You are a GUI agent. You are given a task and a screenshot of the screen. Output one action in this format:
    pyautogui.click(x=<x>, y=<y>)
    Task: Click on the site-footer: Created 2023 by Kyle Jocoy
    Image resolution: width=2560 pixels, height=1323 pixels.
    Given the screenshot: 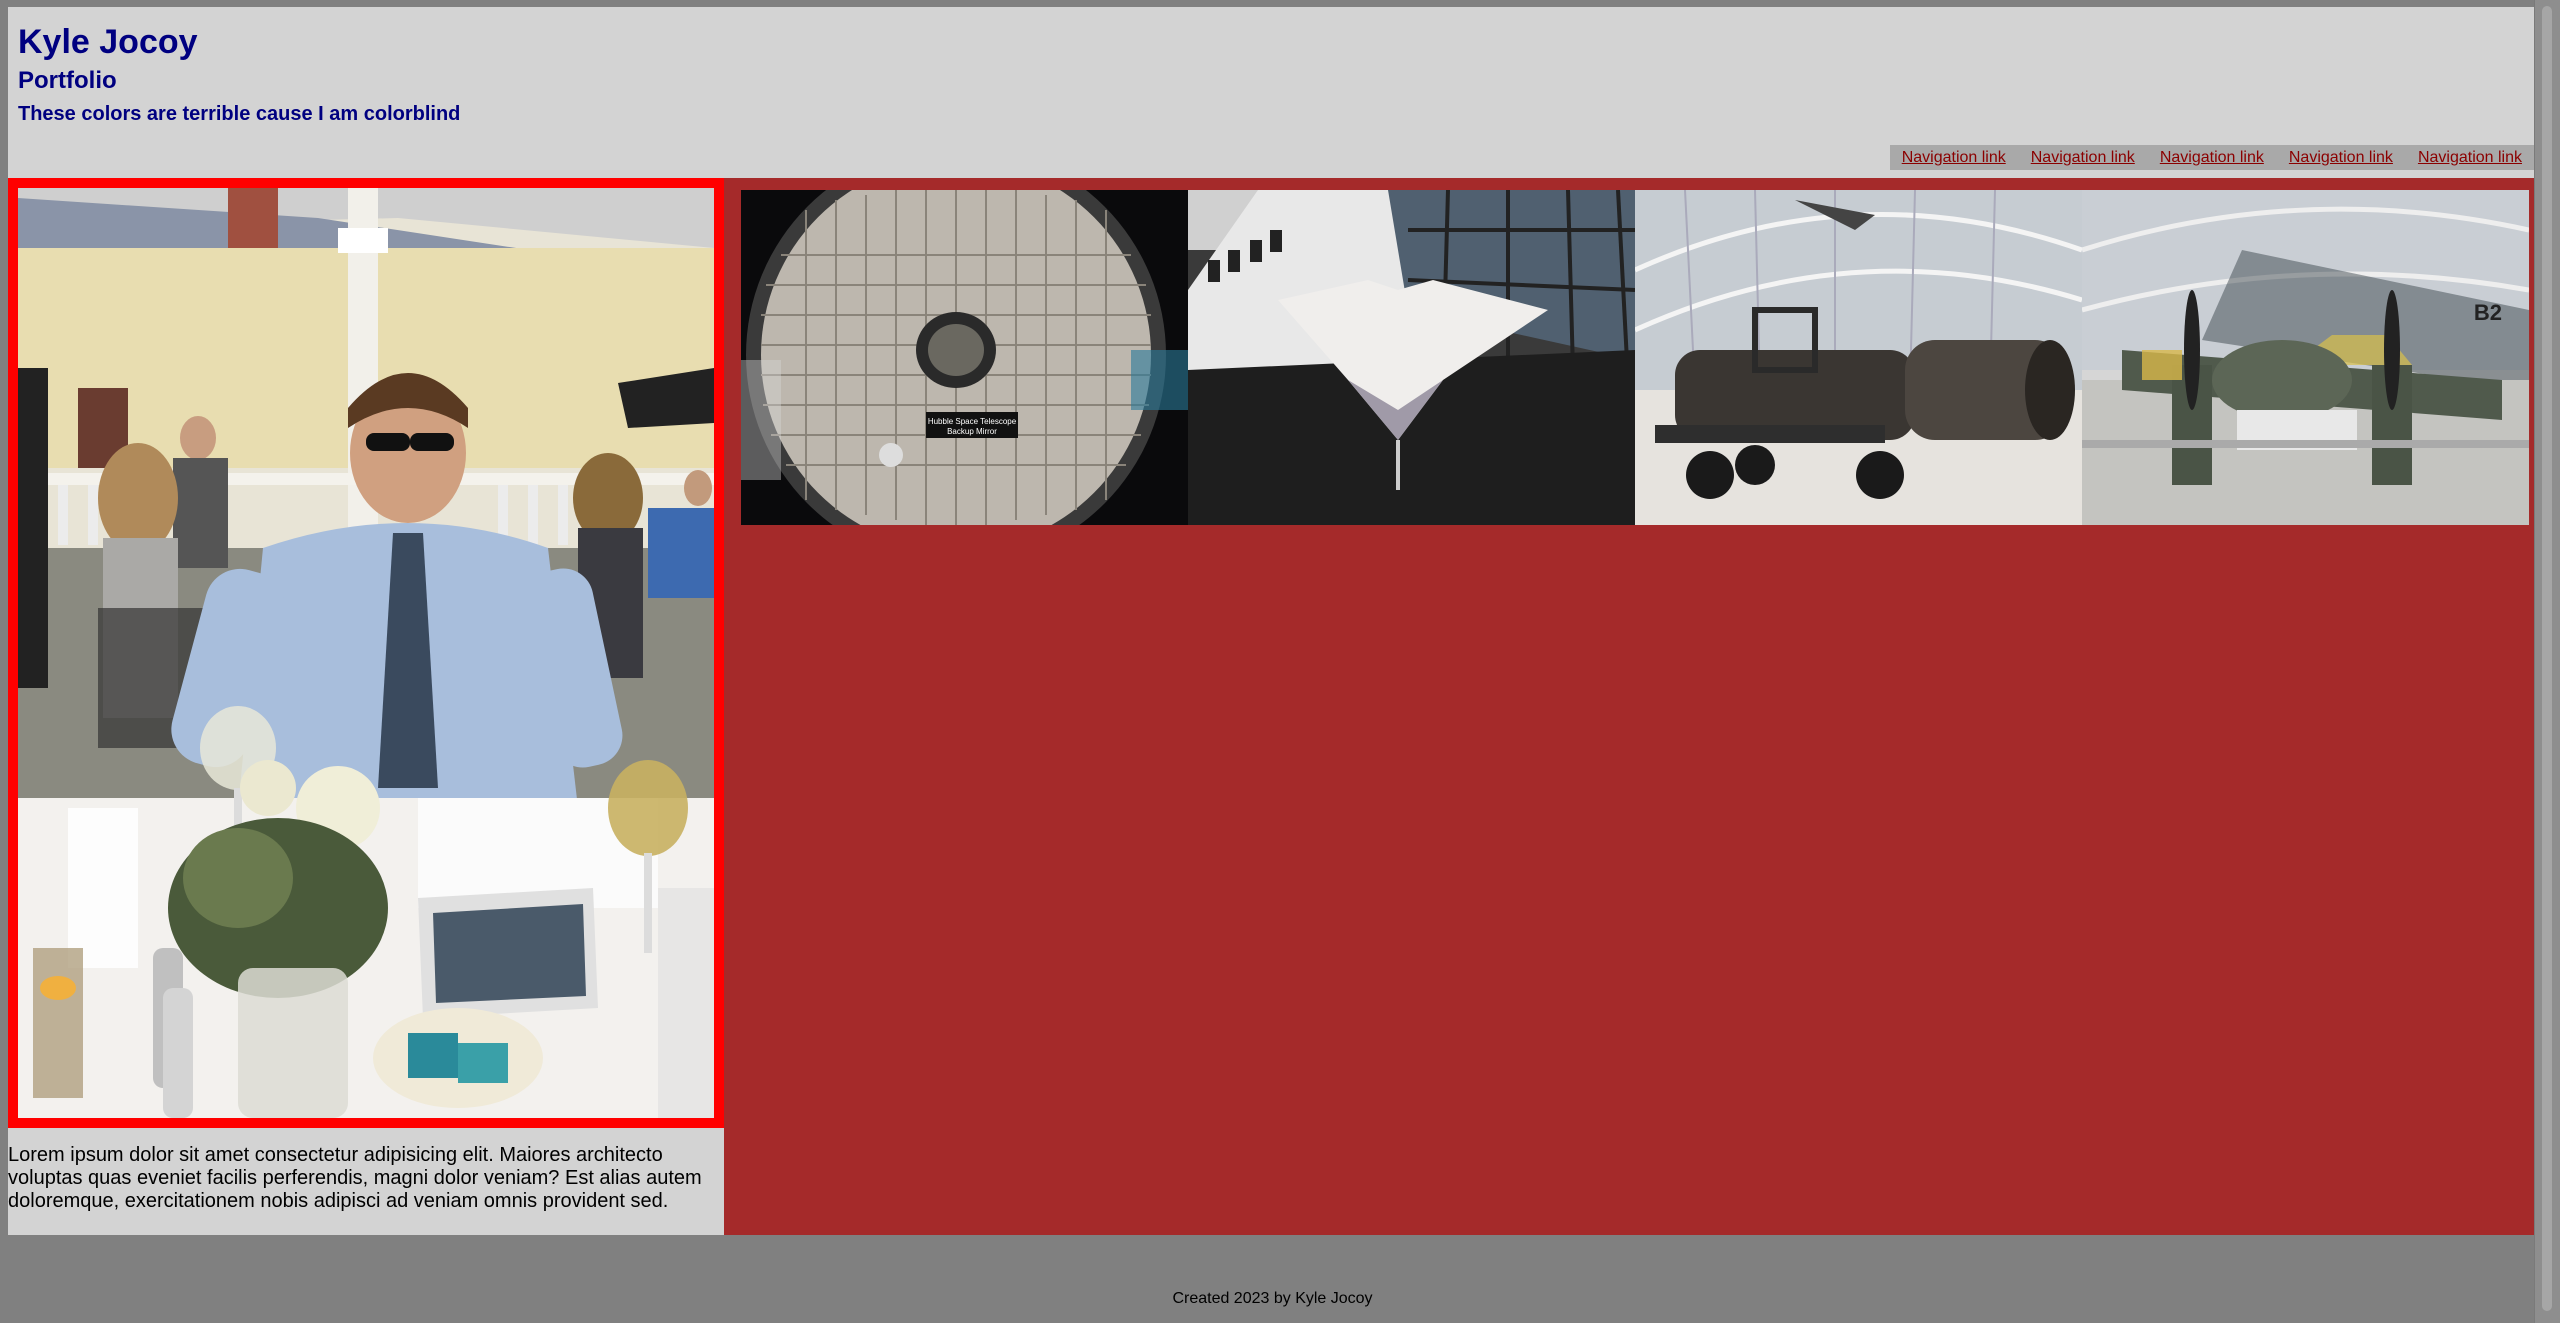 What is the action you would take?
    pyautogui.click(x=1272, y=1298)
    